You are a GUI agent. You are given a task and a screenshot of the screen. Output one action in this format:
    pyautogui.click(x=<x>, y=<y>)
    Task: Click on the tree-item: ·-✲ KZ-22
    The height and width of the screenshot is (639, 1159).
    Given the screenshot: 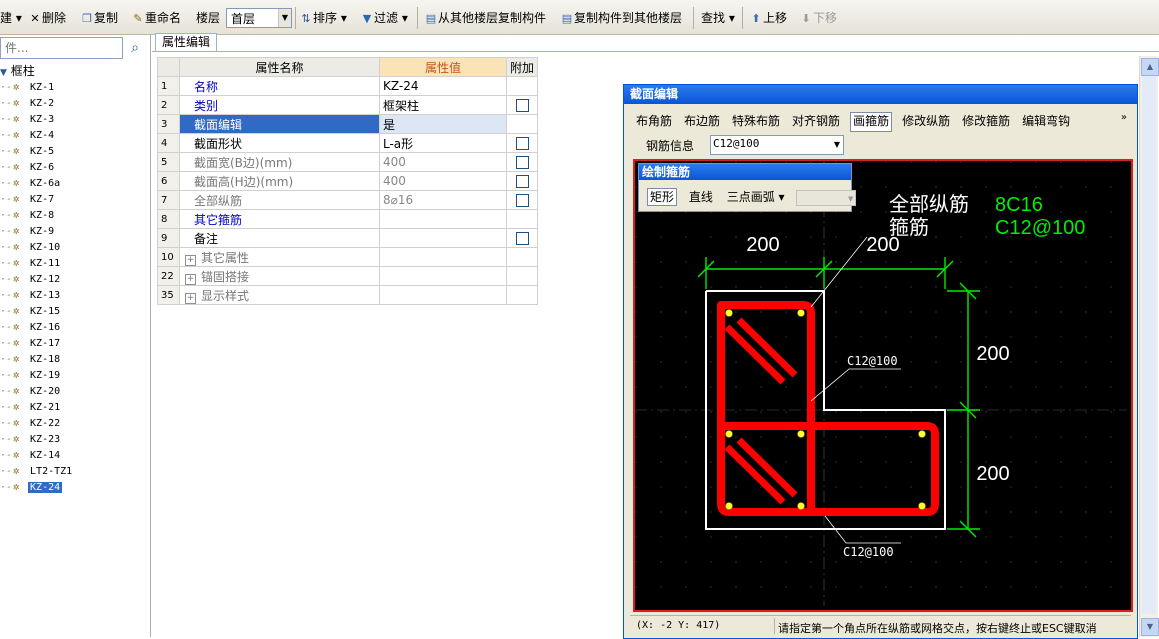 What is the action you would take?
    pyautogui.click(x=75, y=423)
    